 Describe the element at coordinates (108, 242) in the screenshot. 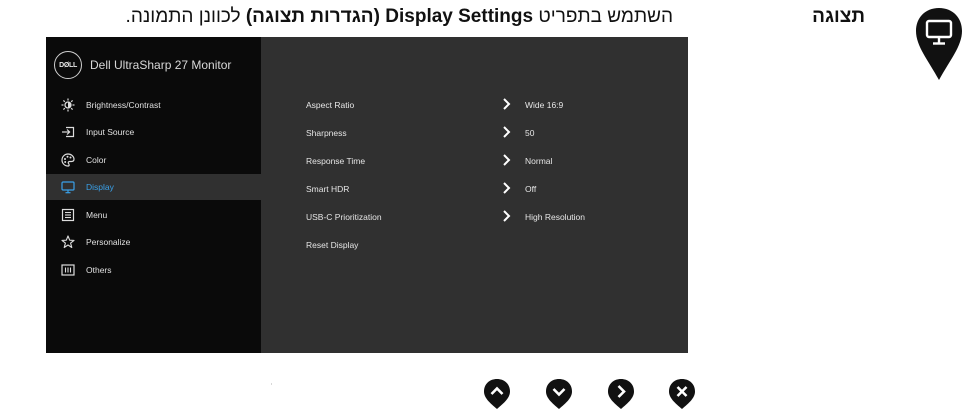

I see `menu-item-label: Personalize` at that location.